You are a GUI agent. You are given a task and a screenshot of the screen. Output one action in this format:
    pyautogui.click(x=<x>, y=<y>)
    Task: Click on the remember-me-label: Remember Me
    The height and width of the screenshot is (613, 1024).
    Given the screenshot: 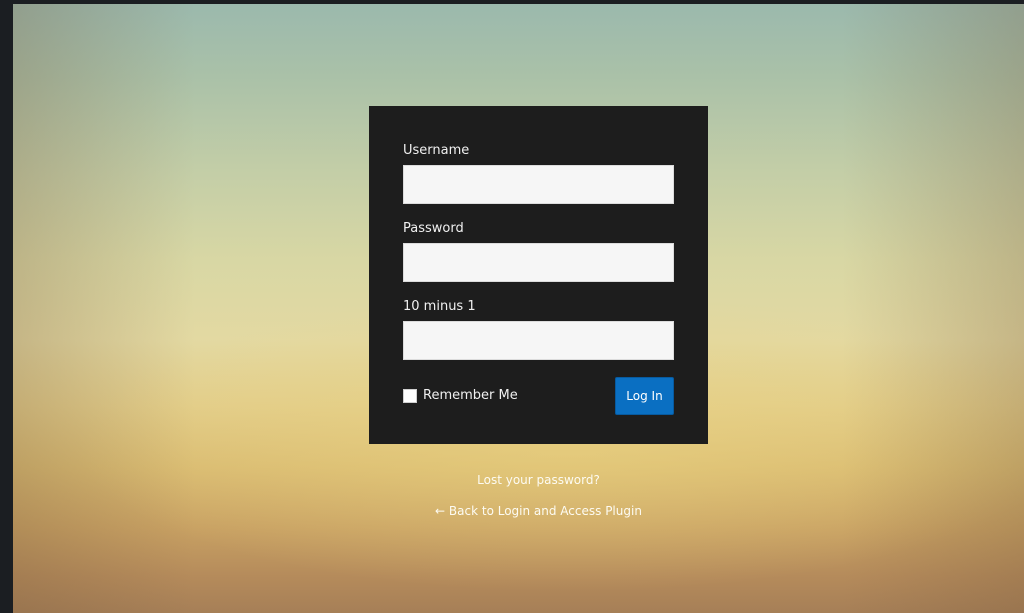 What is the action you would take?
    pyautogui.click(x=470, y=396)
    